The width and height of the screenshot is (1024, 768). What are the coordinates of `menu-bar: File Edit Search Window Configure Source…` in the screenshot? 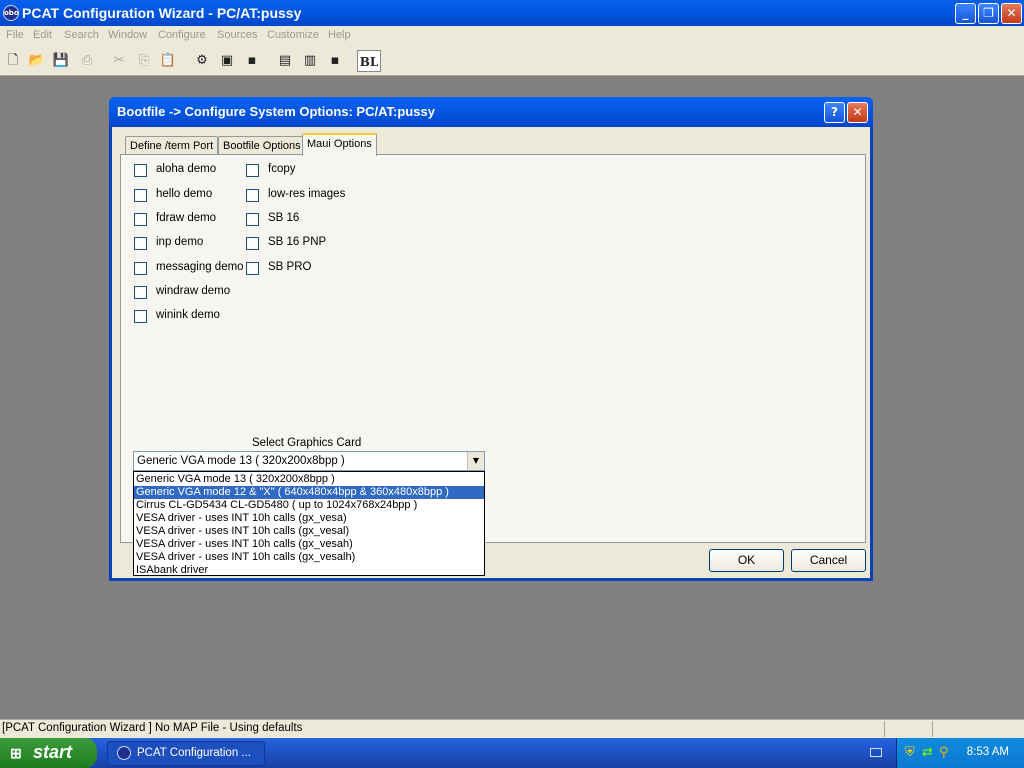 It's located at (512, 36).